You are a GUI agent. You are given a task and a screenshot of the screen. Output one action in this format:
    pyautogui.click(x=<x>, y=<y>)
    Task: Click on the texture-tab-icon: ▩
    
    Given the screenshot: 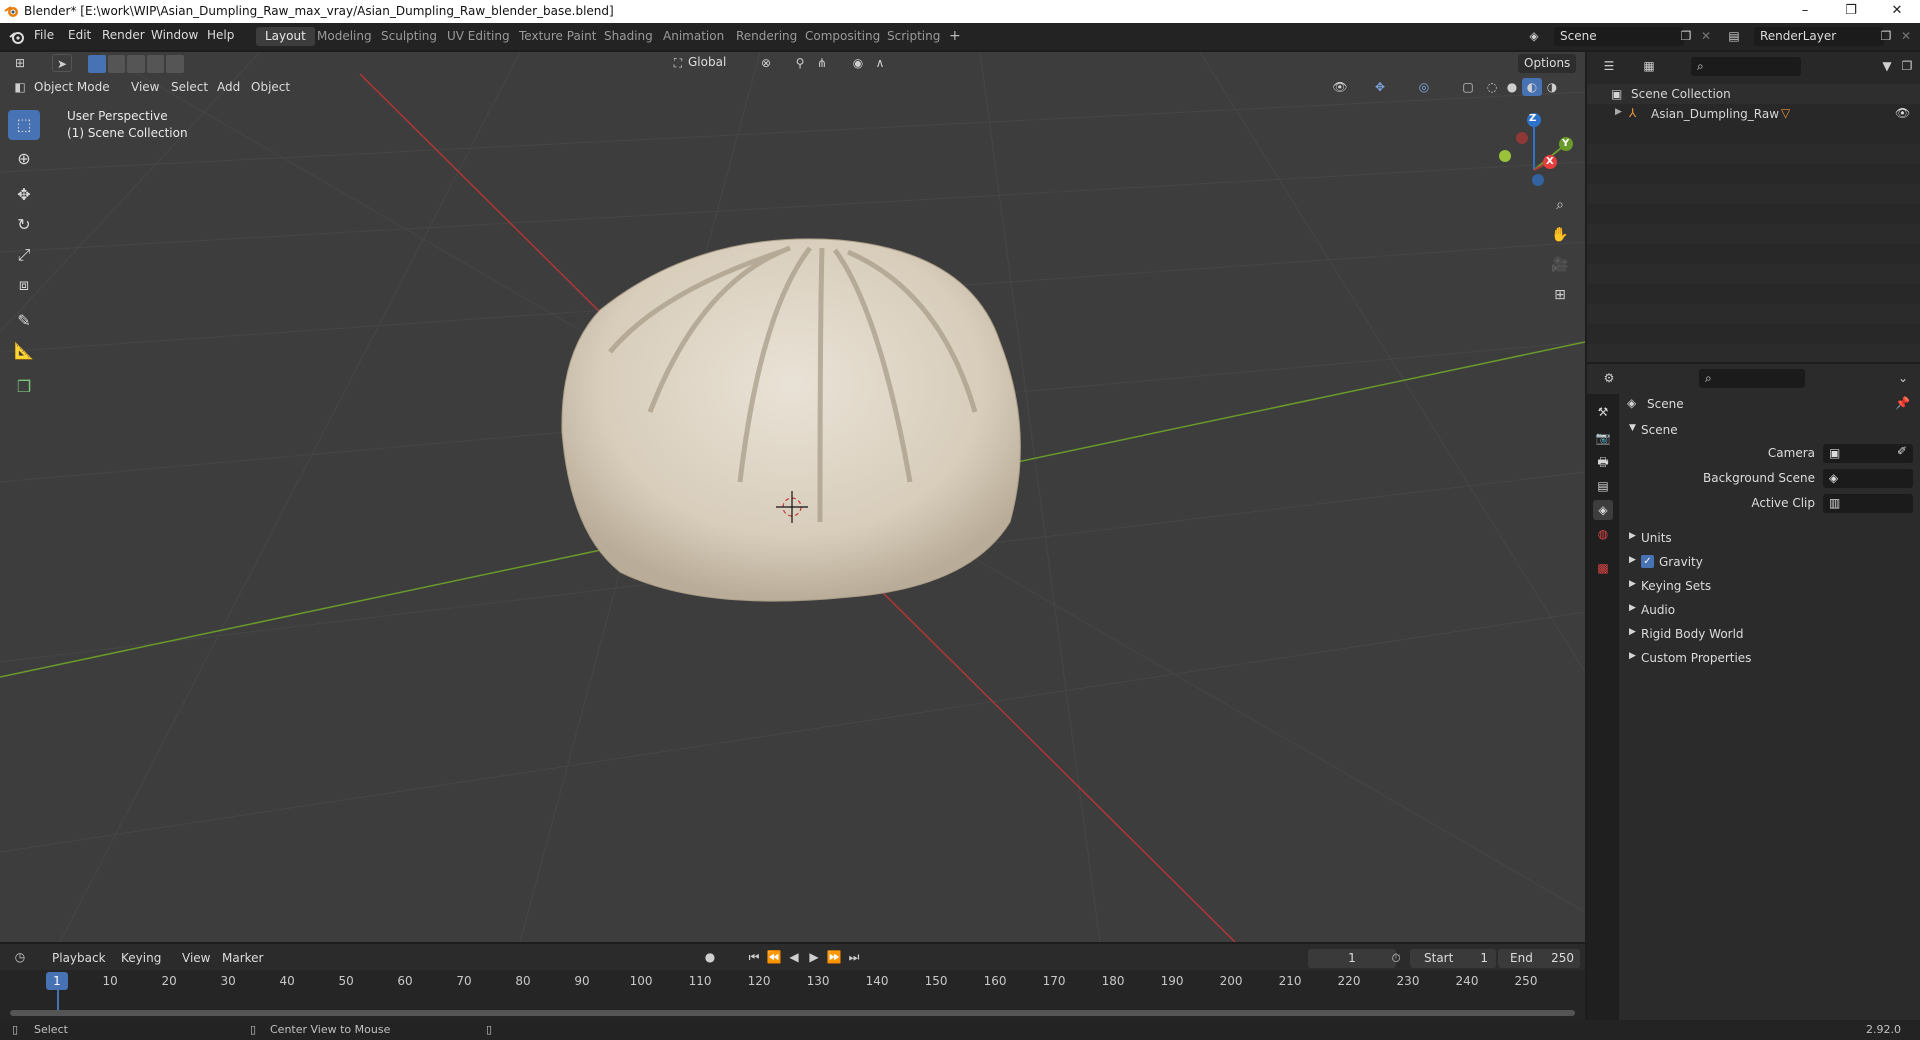 What is the action you would take?
    pyautogui.click(x=1603, y=568)
    